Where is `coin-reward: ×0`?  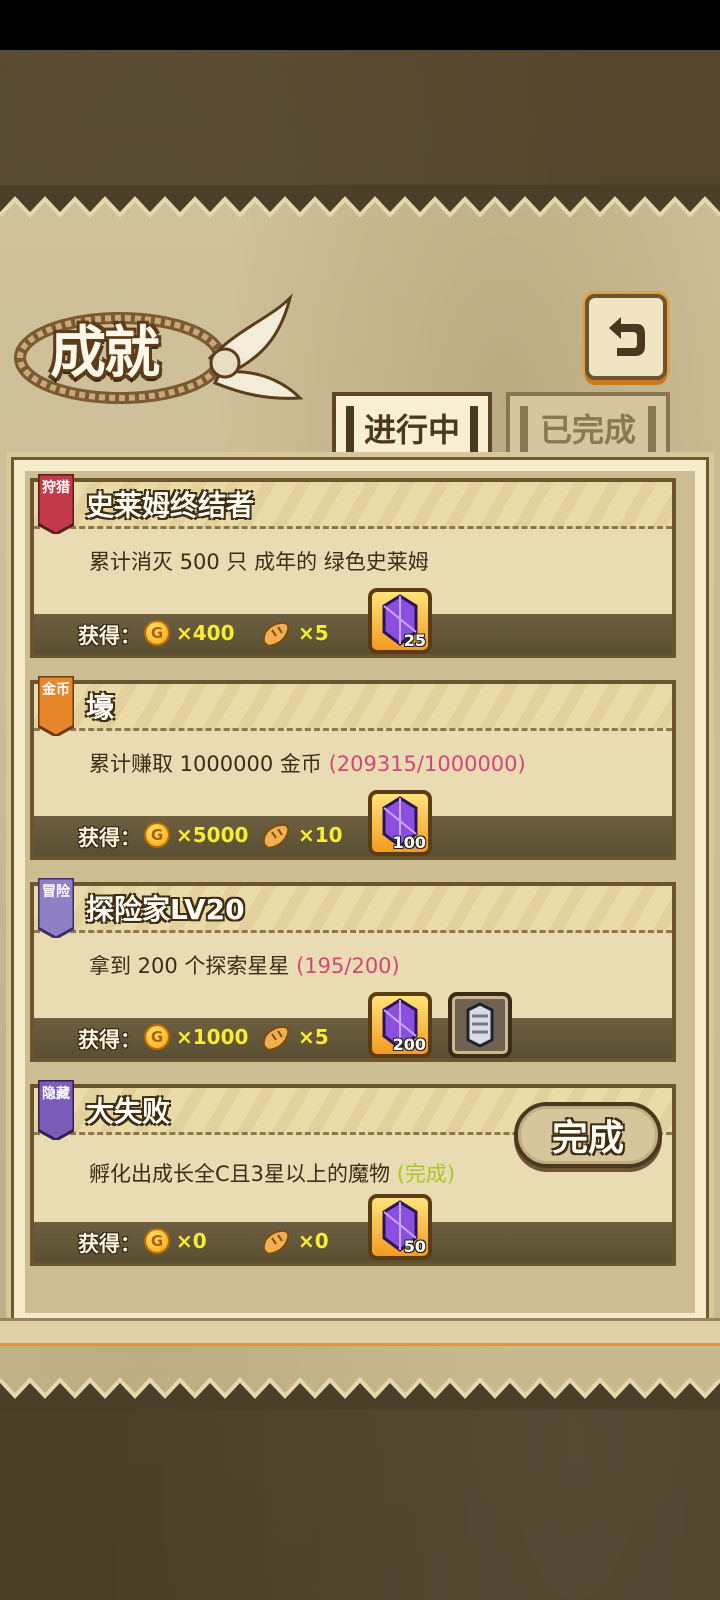
coin-reward: ×0 is located at coordinates (191, 1241).